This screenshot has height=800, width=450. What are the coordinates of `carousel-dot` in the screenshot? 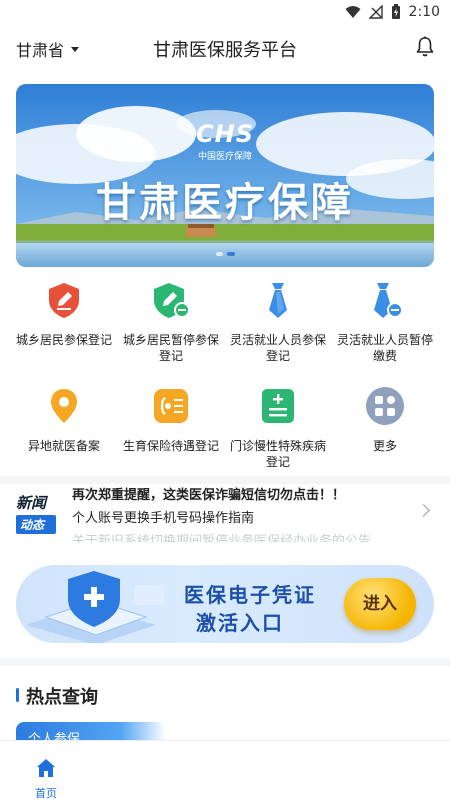 It's located at (219, 254).